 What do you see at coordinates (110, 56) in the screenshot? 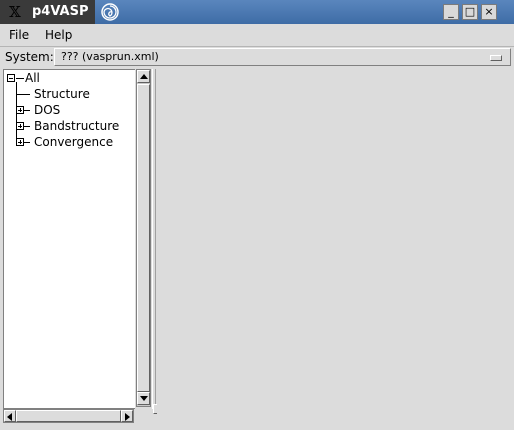
I see `system-select-value: ??? (vasprun.xml)` at bounding box center [110, 56].